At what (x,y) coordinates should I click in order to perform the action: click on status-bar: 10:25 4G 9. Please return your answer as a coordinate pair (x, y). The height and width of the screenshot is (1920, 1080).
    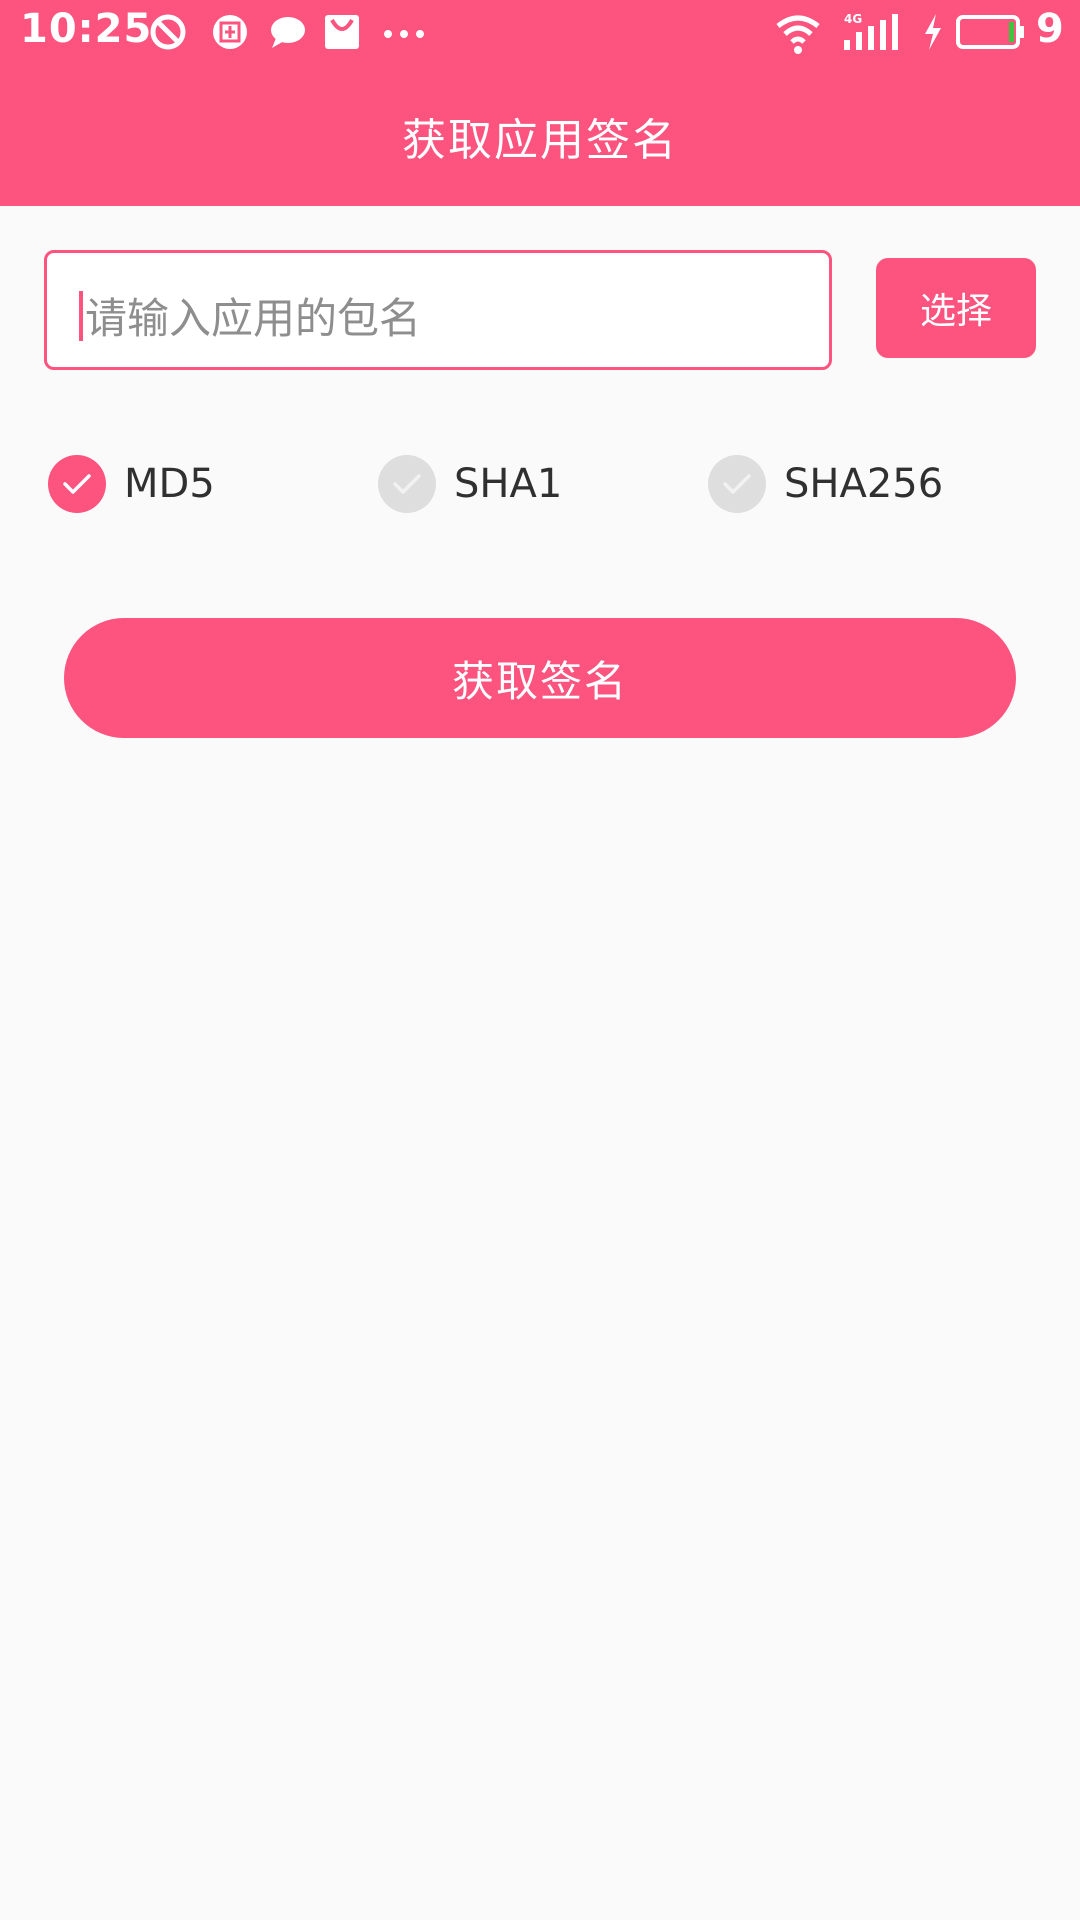
    Looking at the image, I should click on (540, 34).